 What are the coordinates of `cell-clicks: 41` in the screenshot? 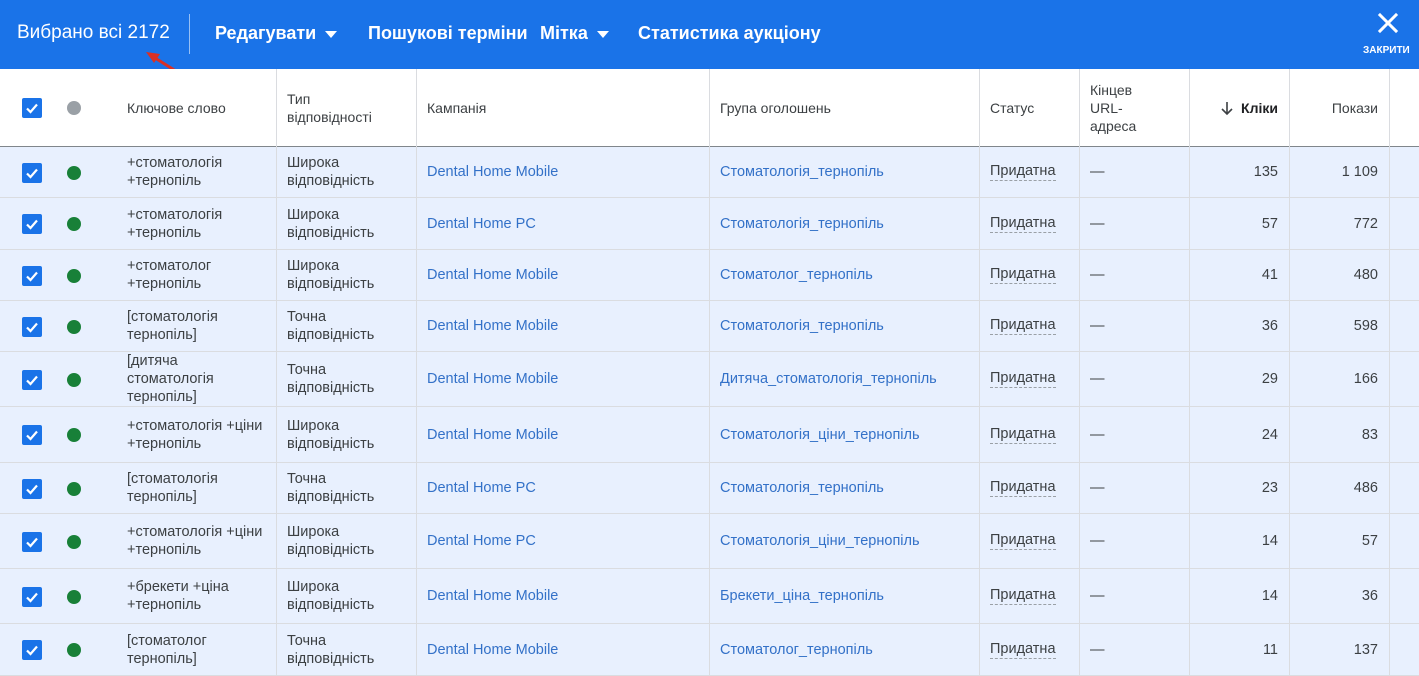 It's located at (1269, 275).